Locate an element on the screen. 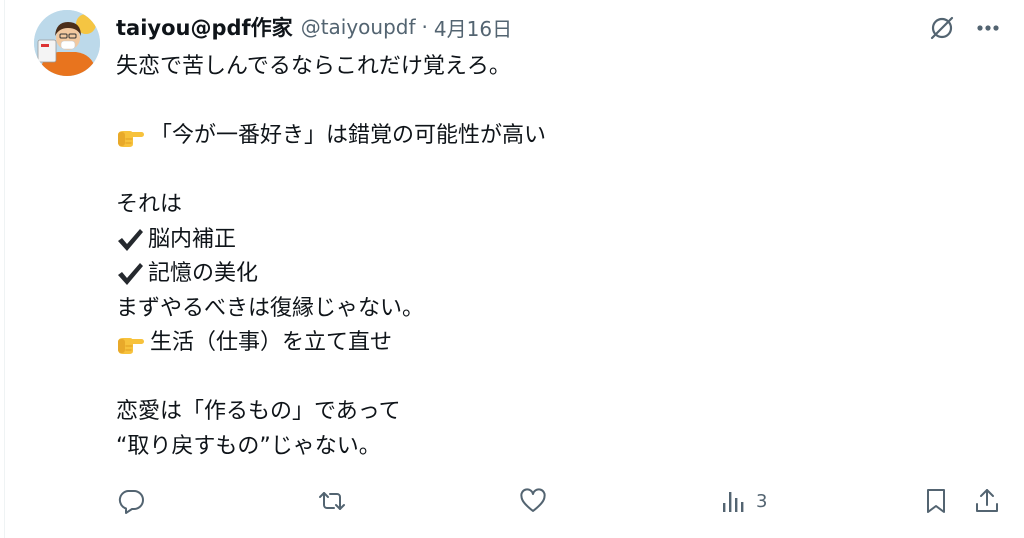 This screenshot has height=538, width=1024. share-button is located at coordinates (987, 501).